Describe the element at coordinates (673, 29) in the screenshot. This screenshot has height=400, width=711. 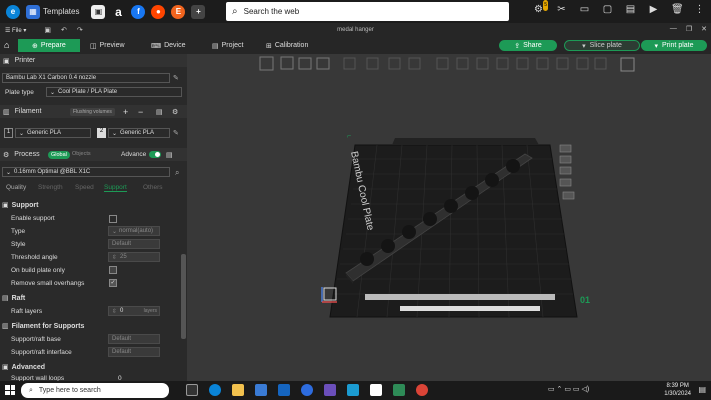
I see `minimize-icon: —` at that location.